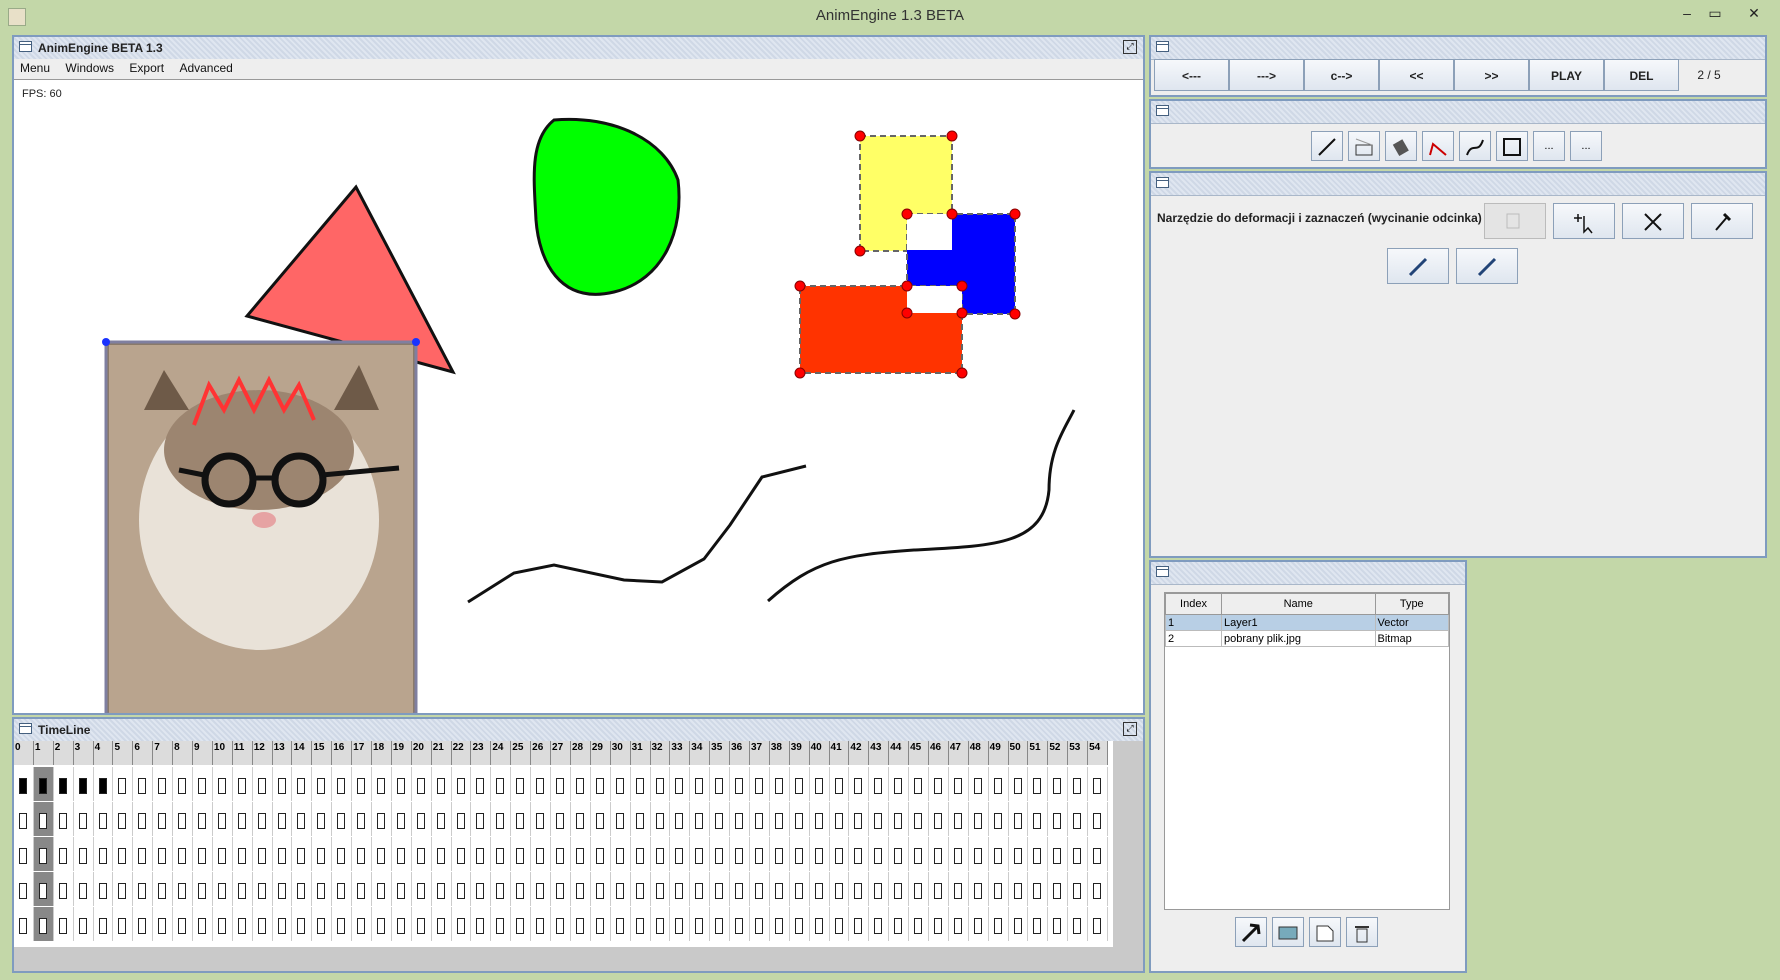  What do you see at coordinates (203, 753) in the screenshot?
I see `timeline-frame-number: 9` at bounding box center [203, 753].